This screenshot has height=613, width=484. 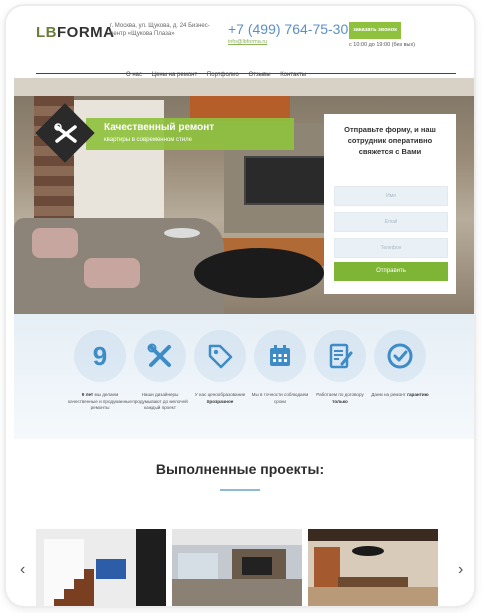 I want to click on feature-text-bold: гарантию, so click(x=418, y=394).